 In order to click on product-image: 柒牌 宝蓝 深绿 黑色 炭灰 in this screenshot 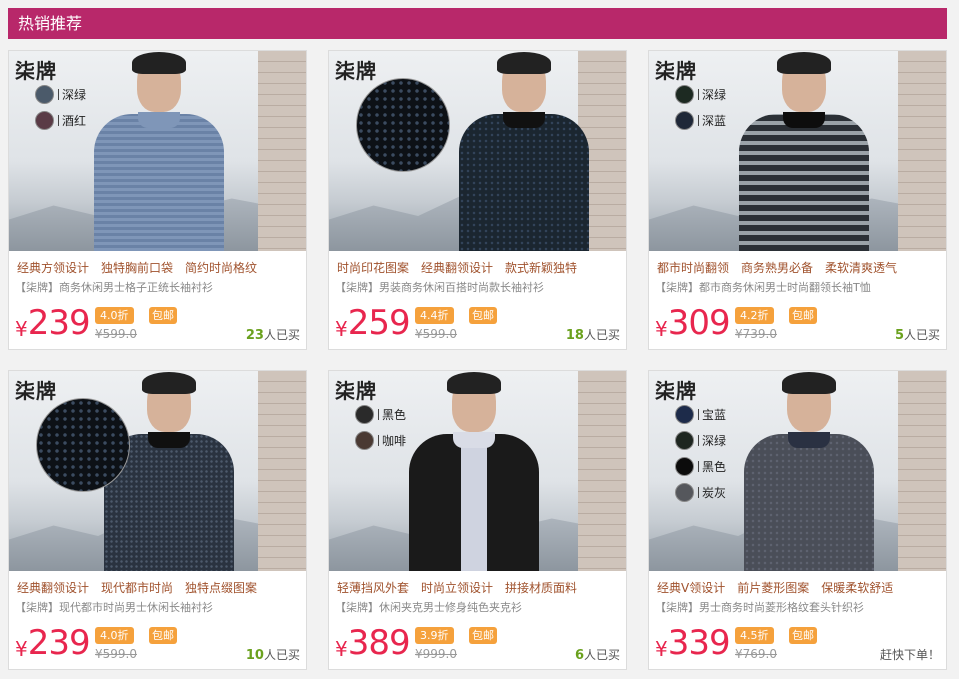, I will do `click(797, 471)`.